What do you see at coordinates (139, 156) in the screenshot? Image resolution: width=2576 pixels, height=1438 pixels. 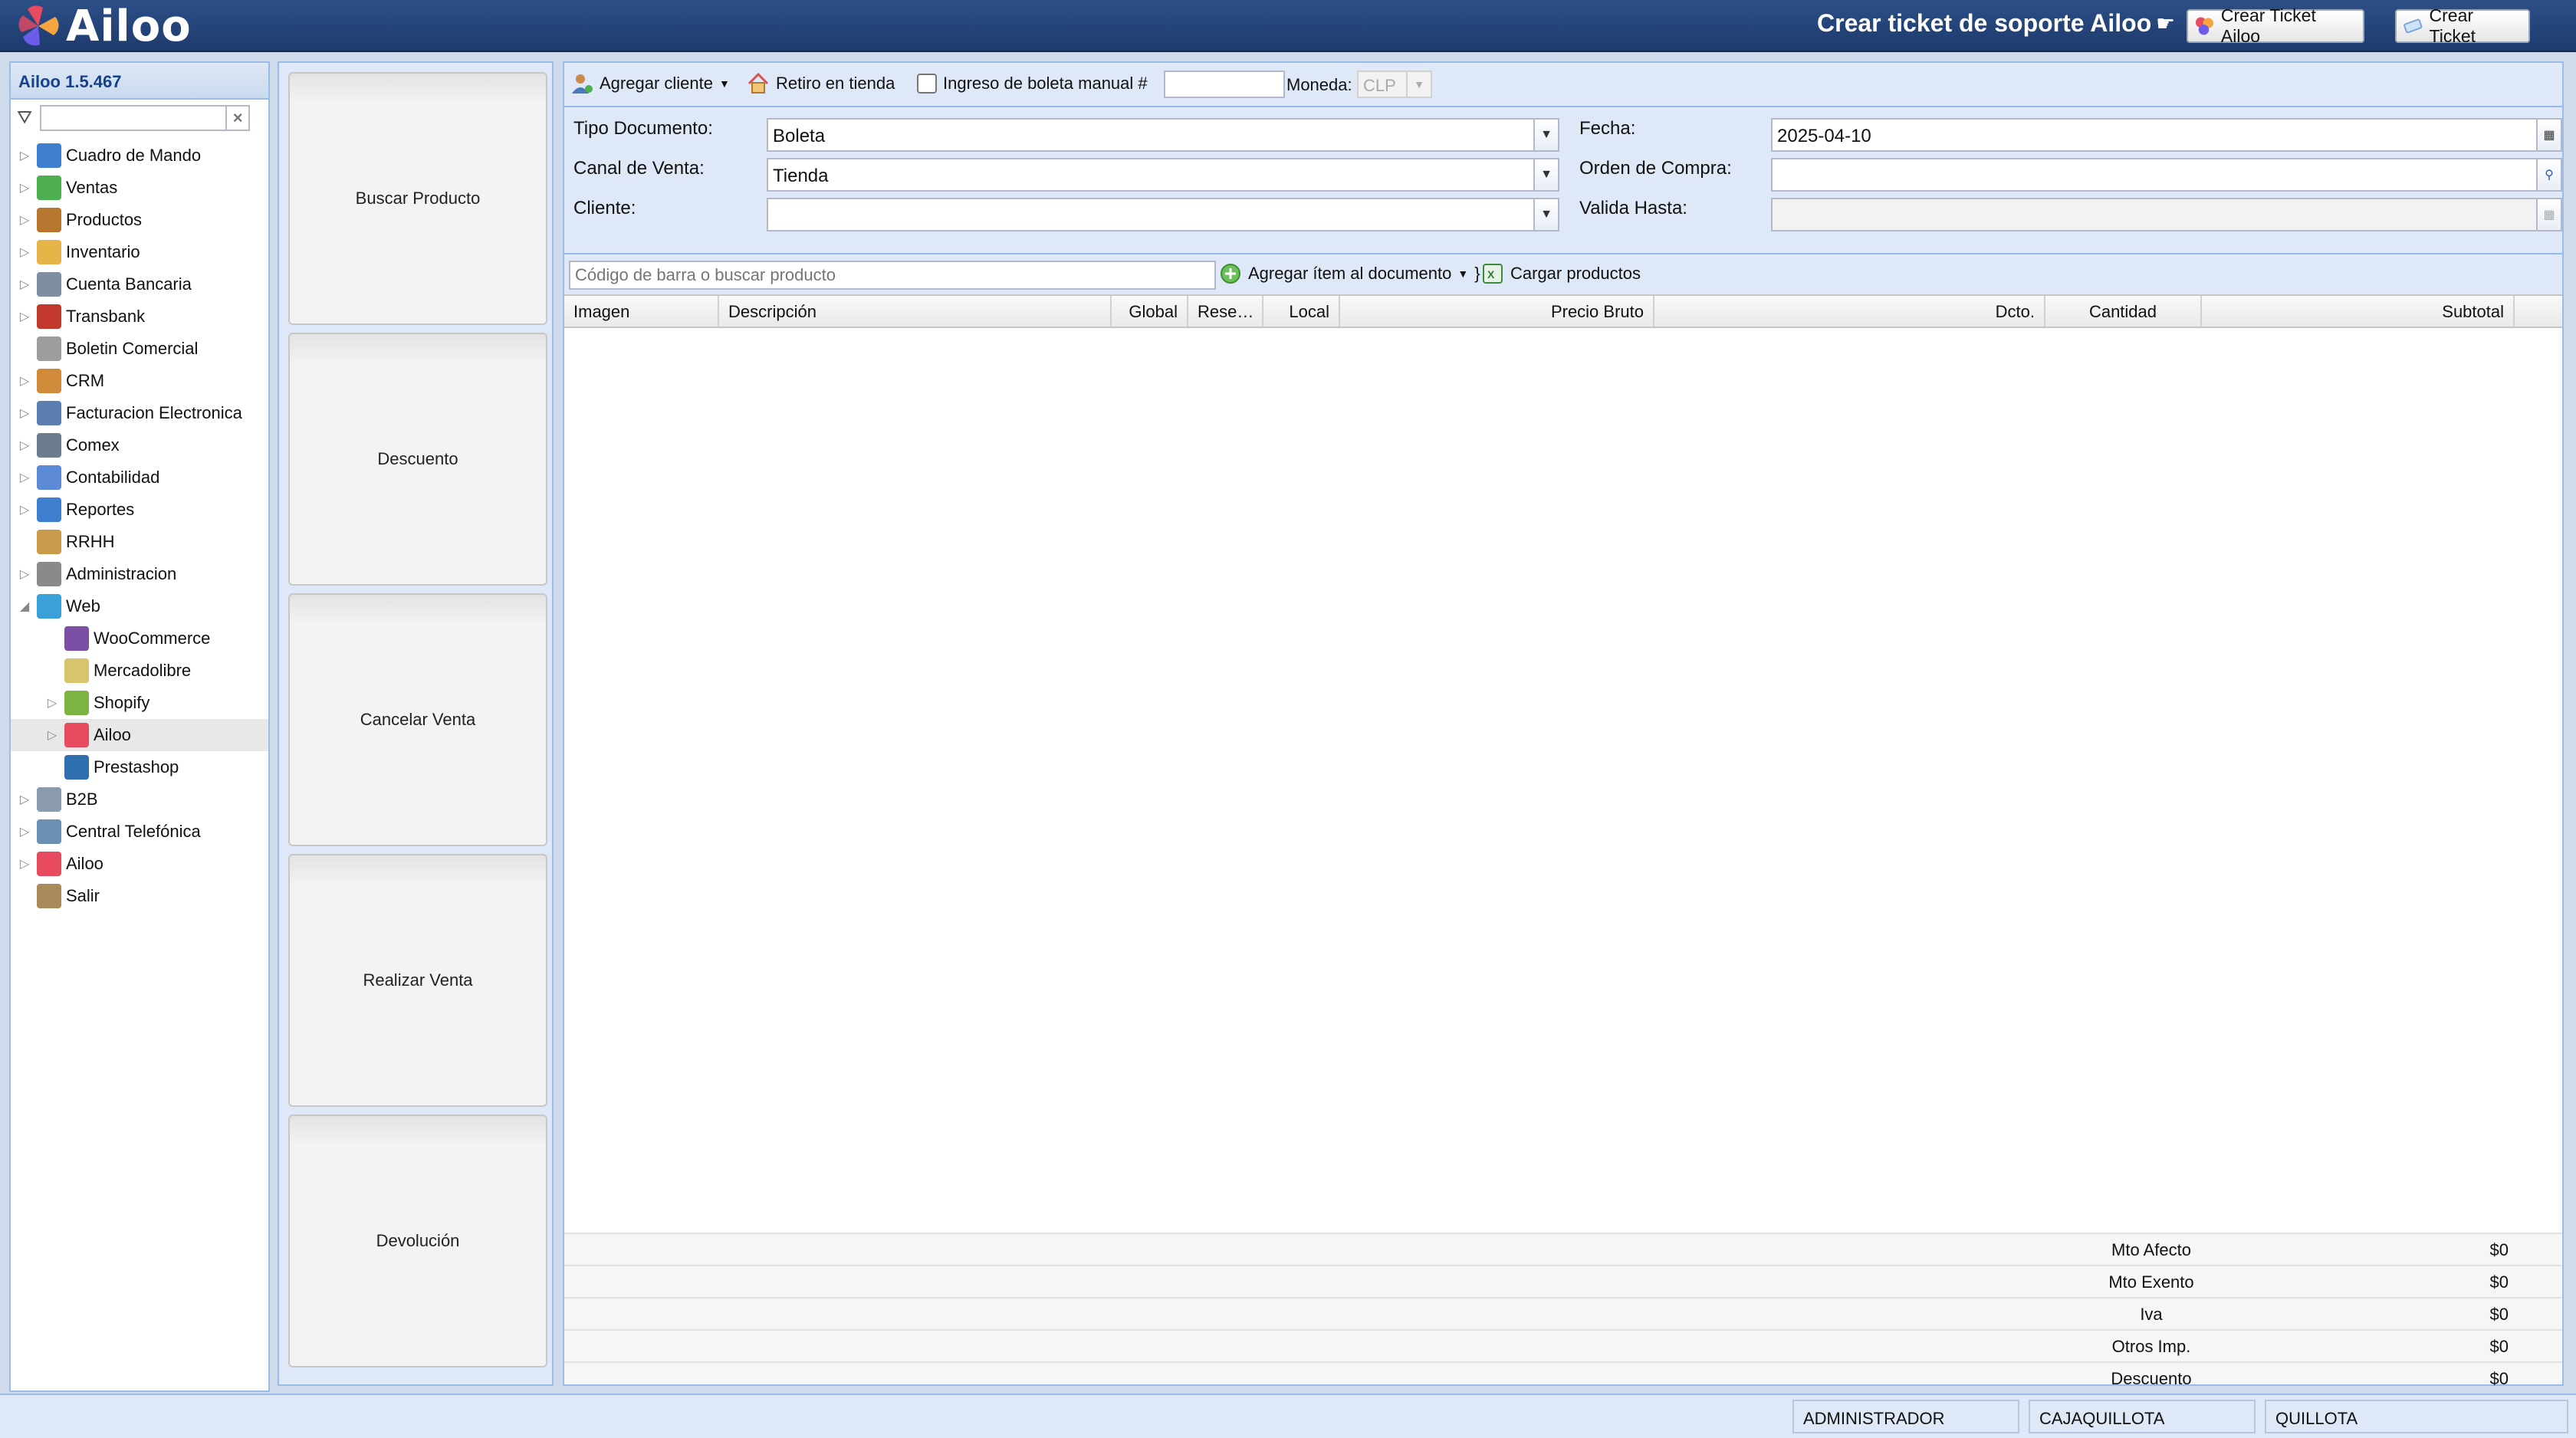 I see `tree-item-cuadro-de-mando: ▷ Cuadro de Mando` at bounding box center [139, 156].